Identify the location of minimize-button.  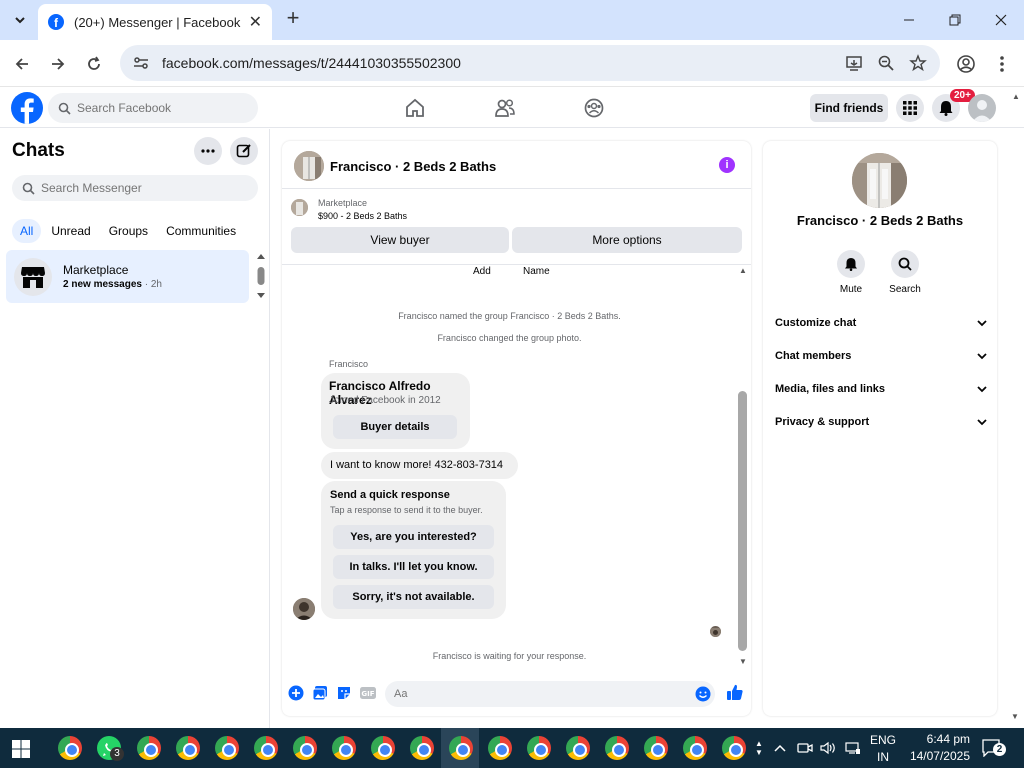
(909, 20).